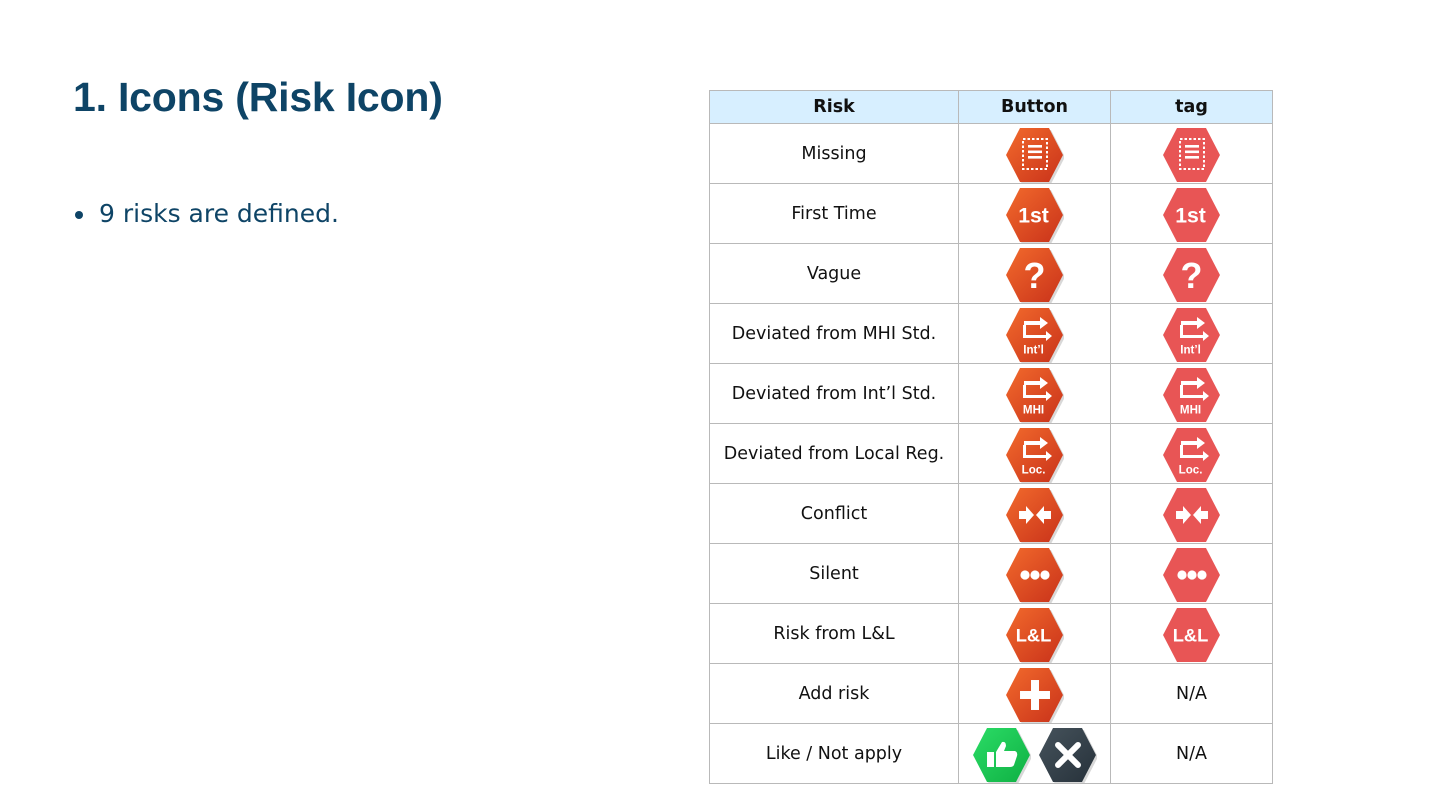 Image resolution: width=1440 pixels, height=810 pixels. I want to click on risk-name: Like / Not apply, so click(834, 753).